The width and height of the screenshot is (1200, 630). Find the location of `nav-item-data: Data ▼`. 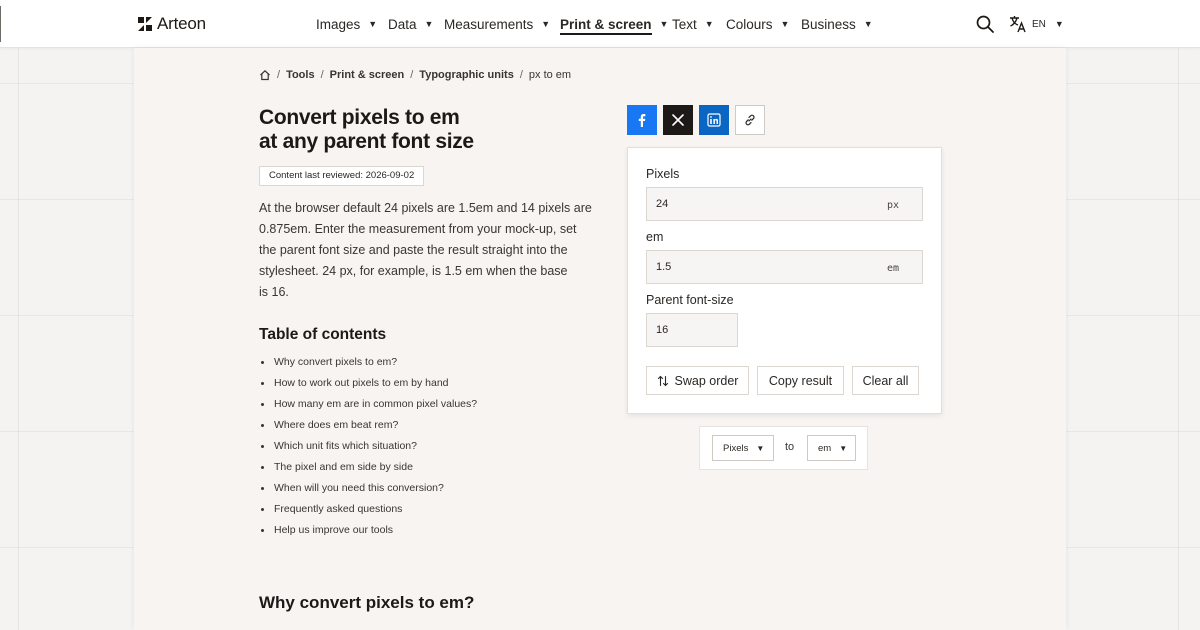

nav-item-data: Data ▼ is located at coordinates (410, 24).